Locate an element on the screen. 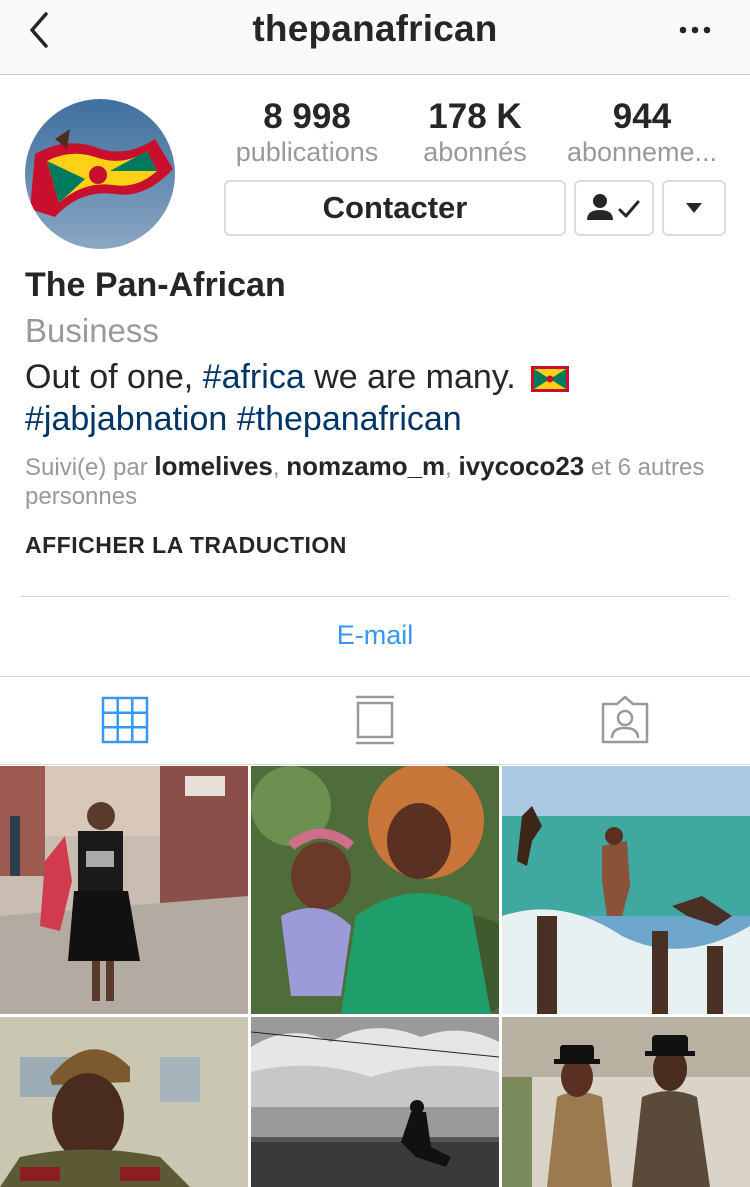 The width and height of the screenshot is (750, 1187). stat-following-count: 944 is located at coordinates (642, 116).